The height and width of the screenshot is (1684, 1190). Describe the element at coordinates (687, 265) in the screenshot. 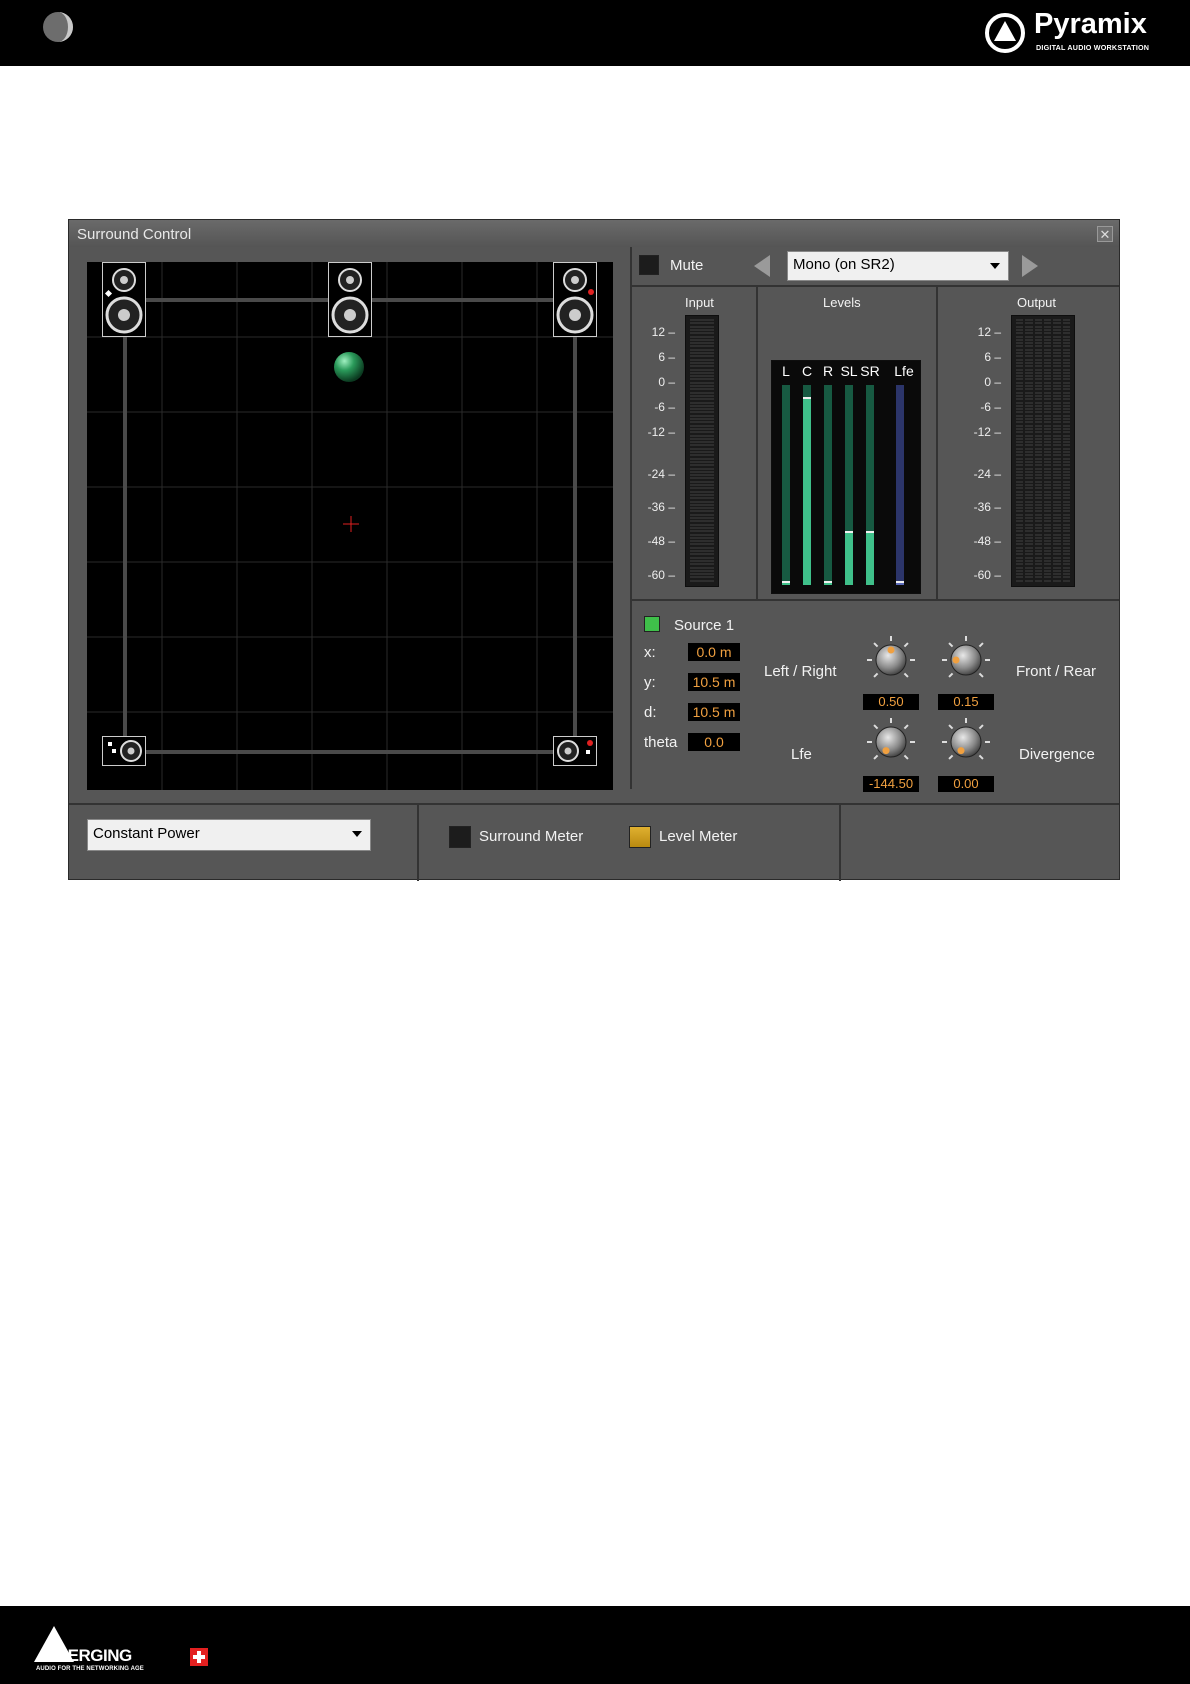

I see `mute-label: Mute` at that location.